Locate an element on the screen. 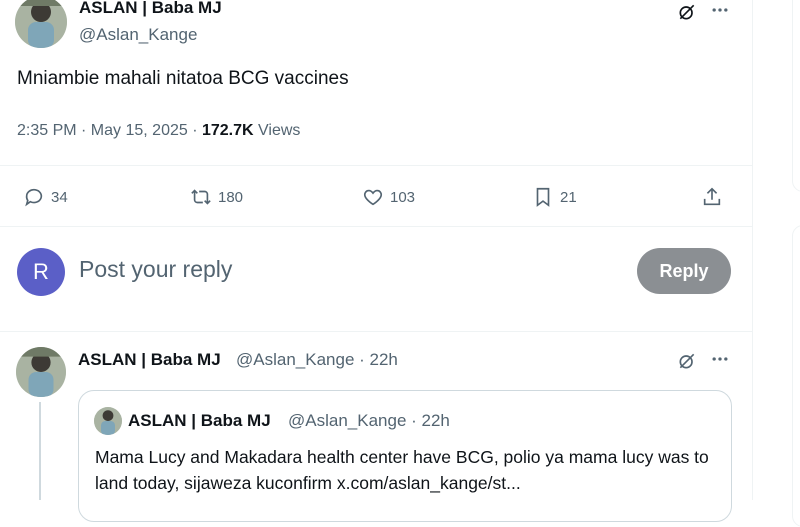  views-label: Views is located at coordinates (277, 130).